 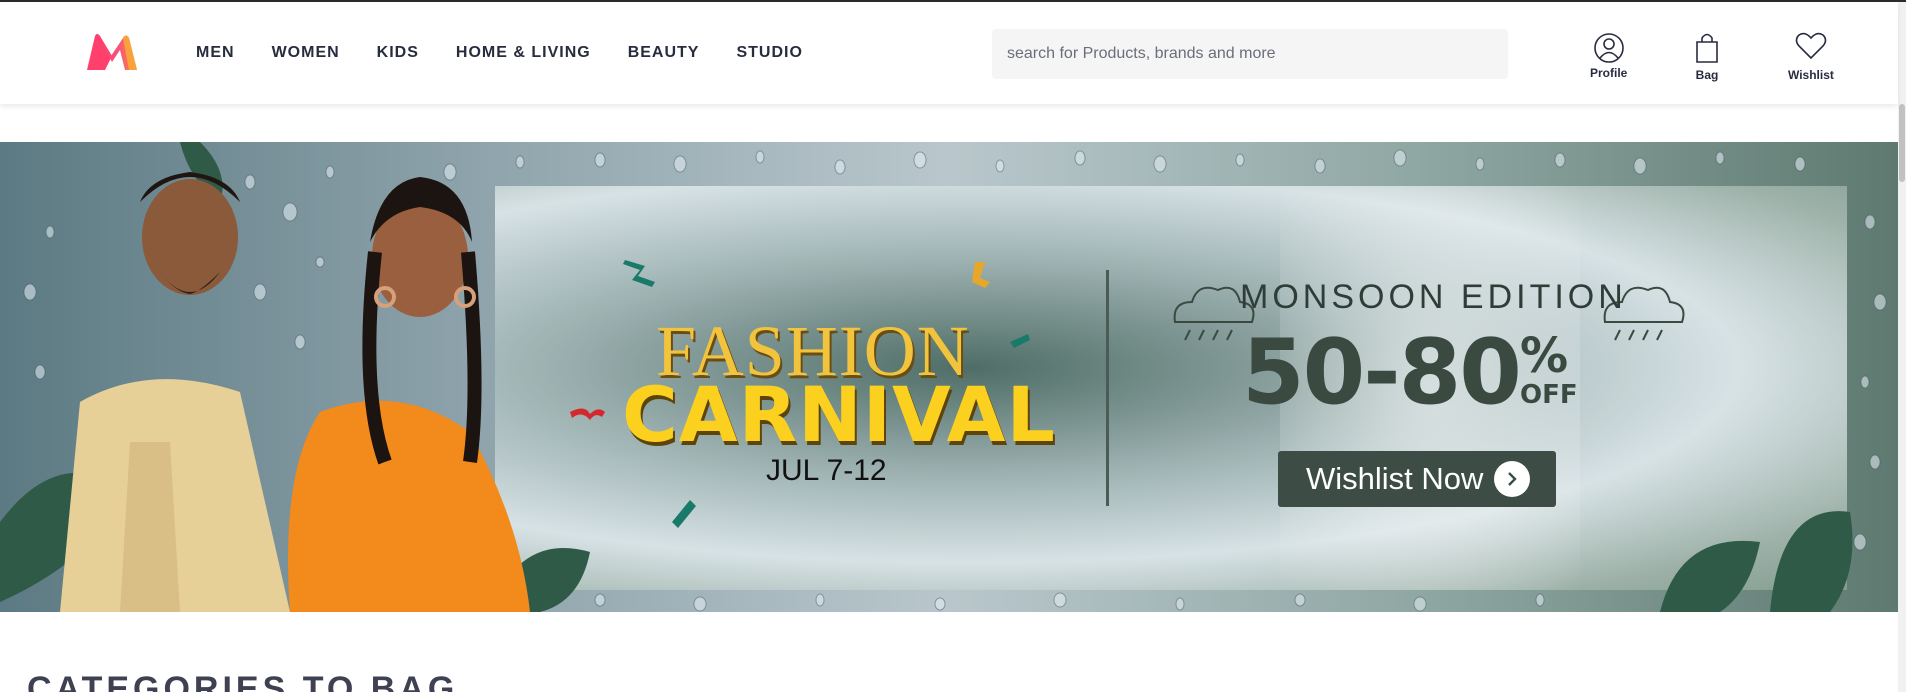 I want to click on profile-button: Profile, so click(x=1608, y=56).